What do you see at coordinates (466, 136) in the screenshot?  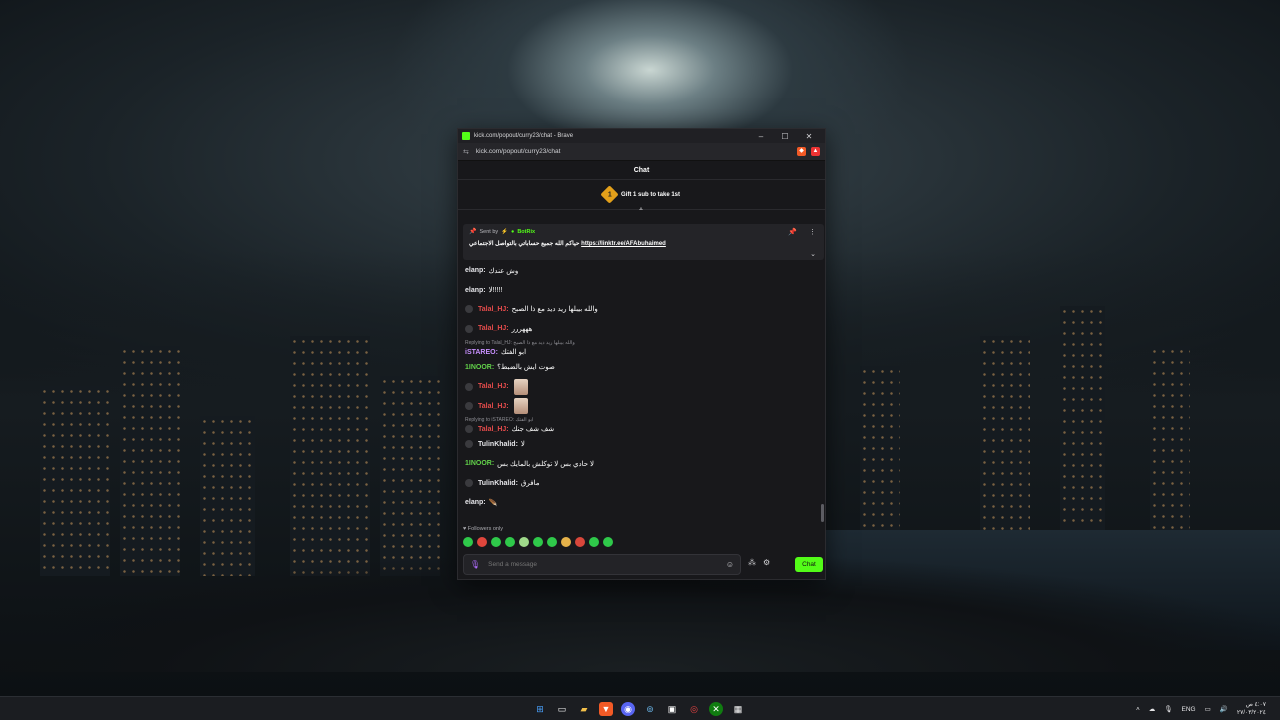 I see `kick-favicon-icon` at bounding box center [466, 136].